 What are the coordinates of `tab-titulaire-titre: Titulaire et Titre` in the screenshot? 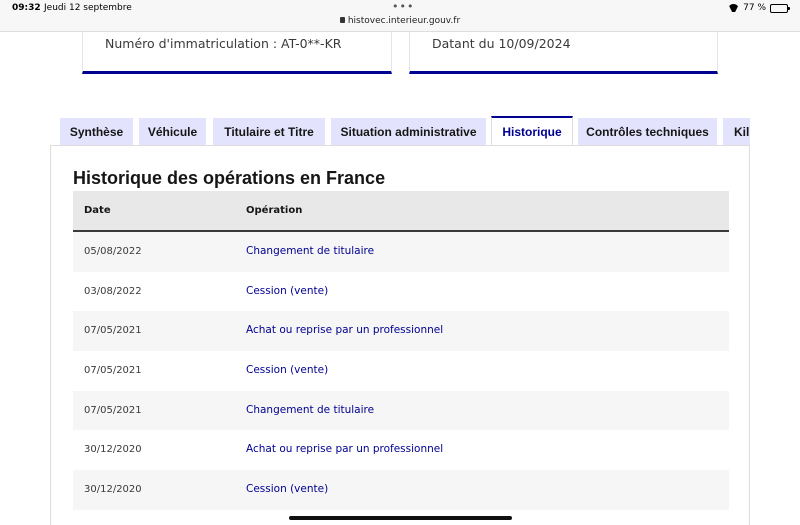 It's located at (269, 132).